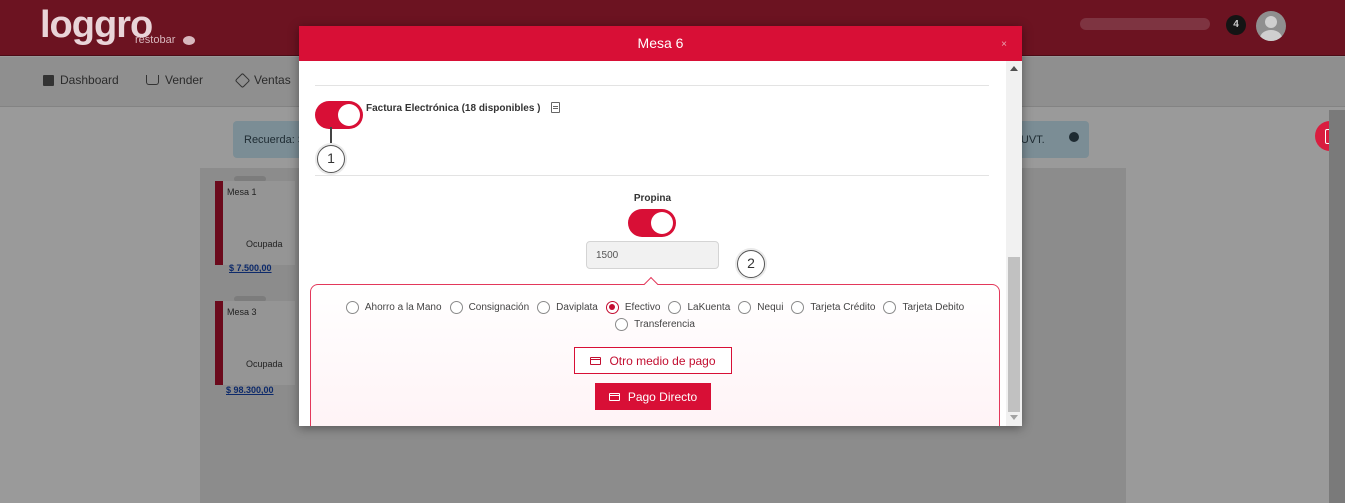 The width and height of the screenshot is (1345, 503). Describe the element at coordinates (331, 135) in the screenshot. I see `callout-connector` at that location.